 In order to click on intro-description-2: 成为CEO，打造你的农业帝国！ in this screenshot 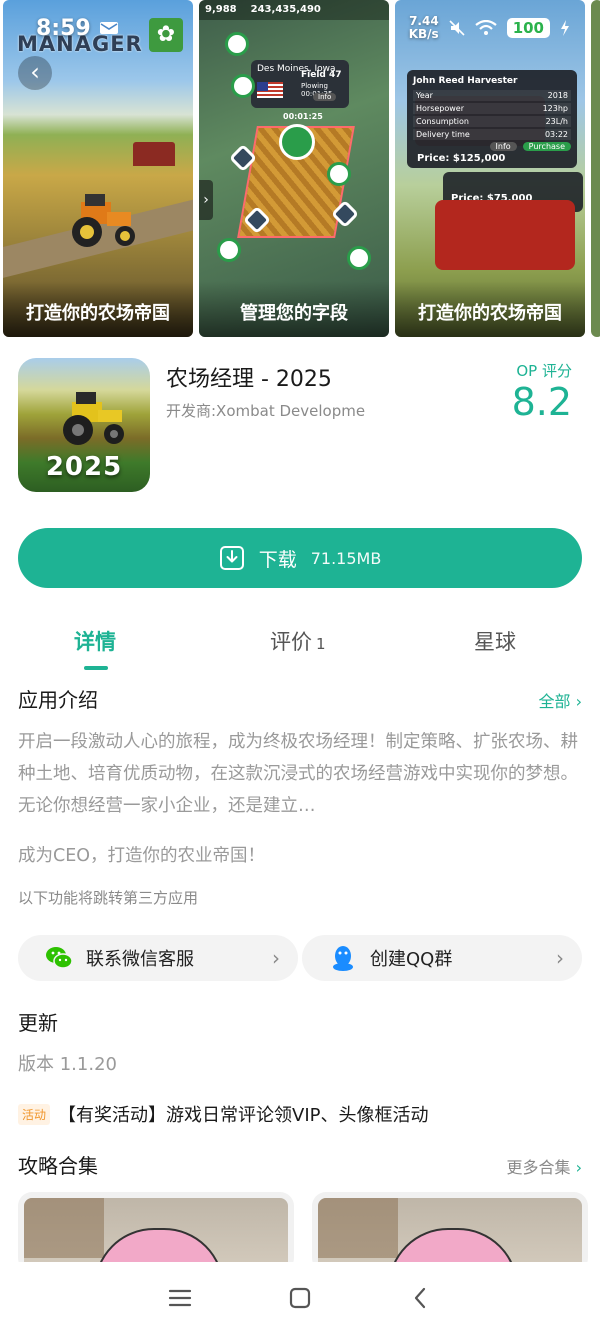, I will do `click(142, 856)`.